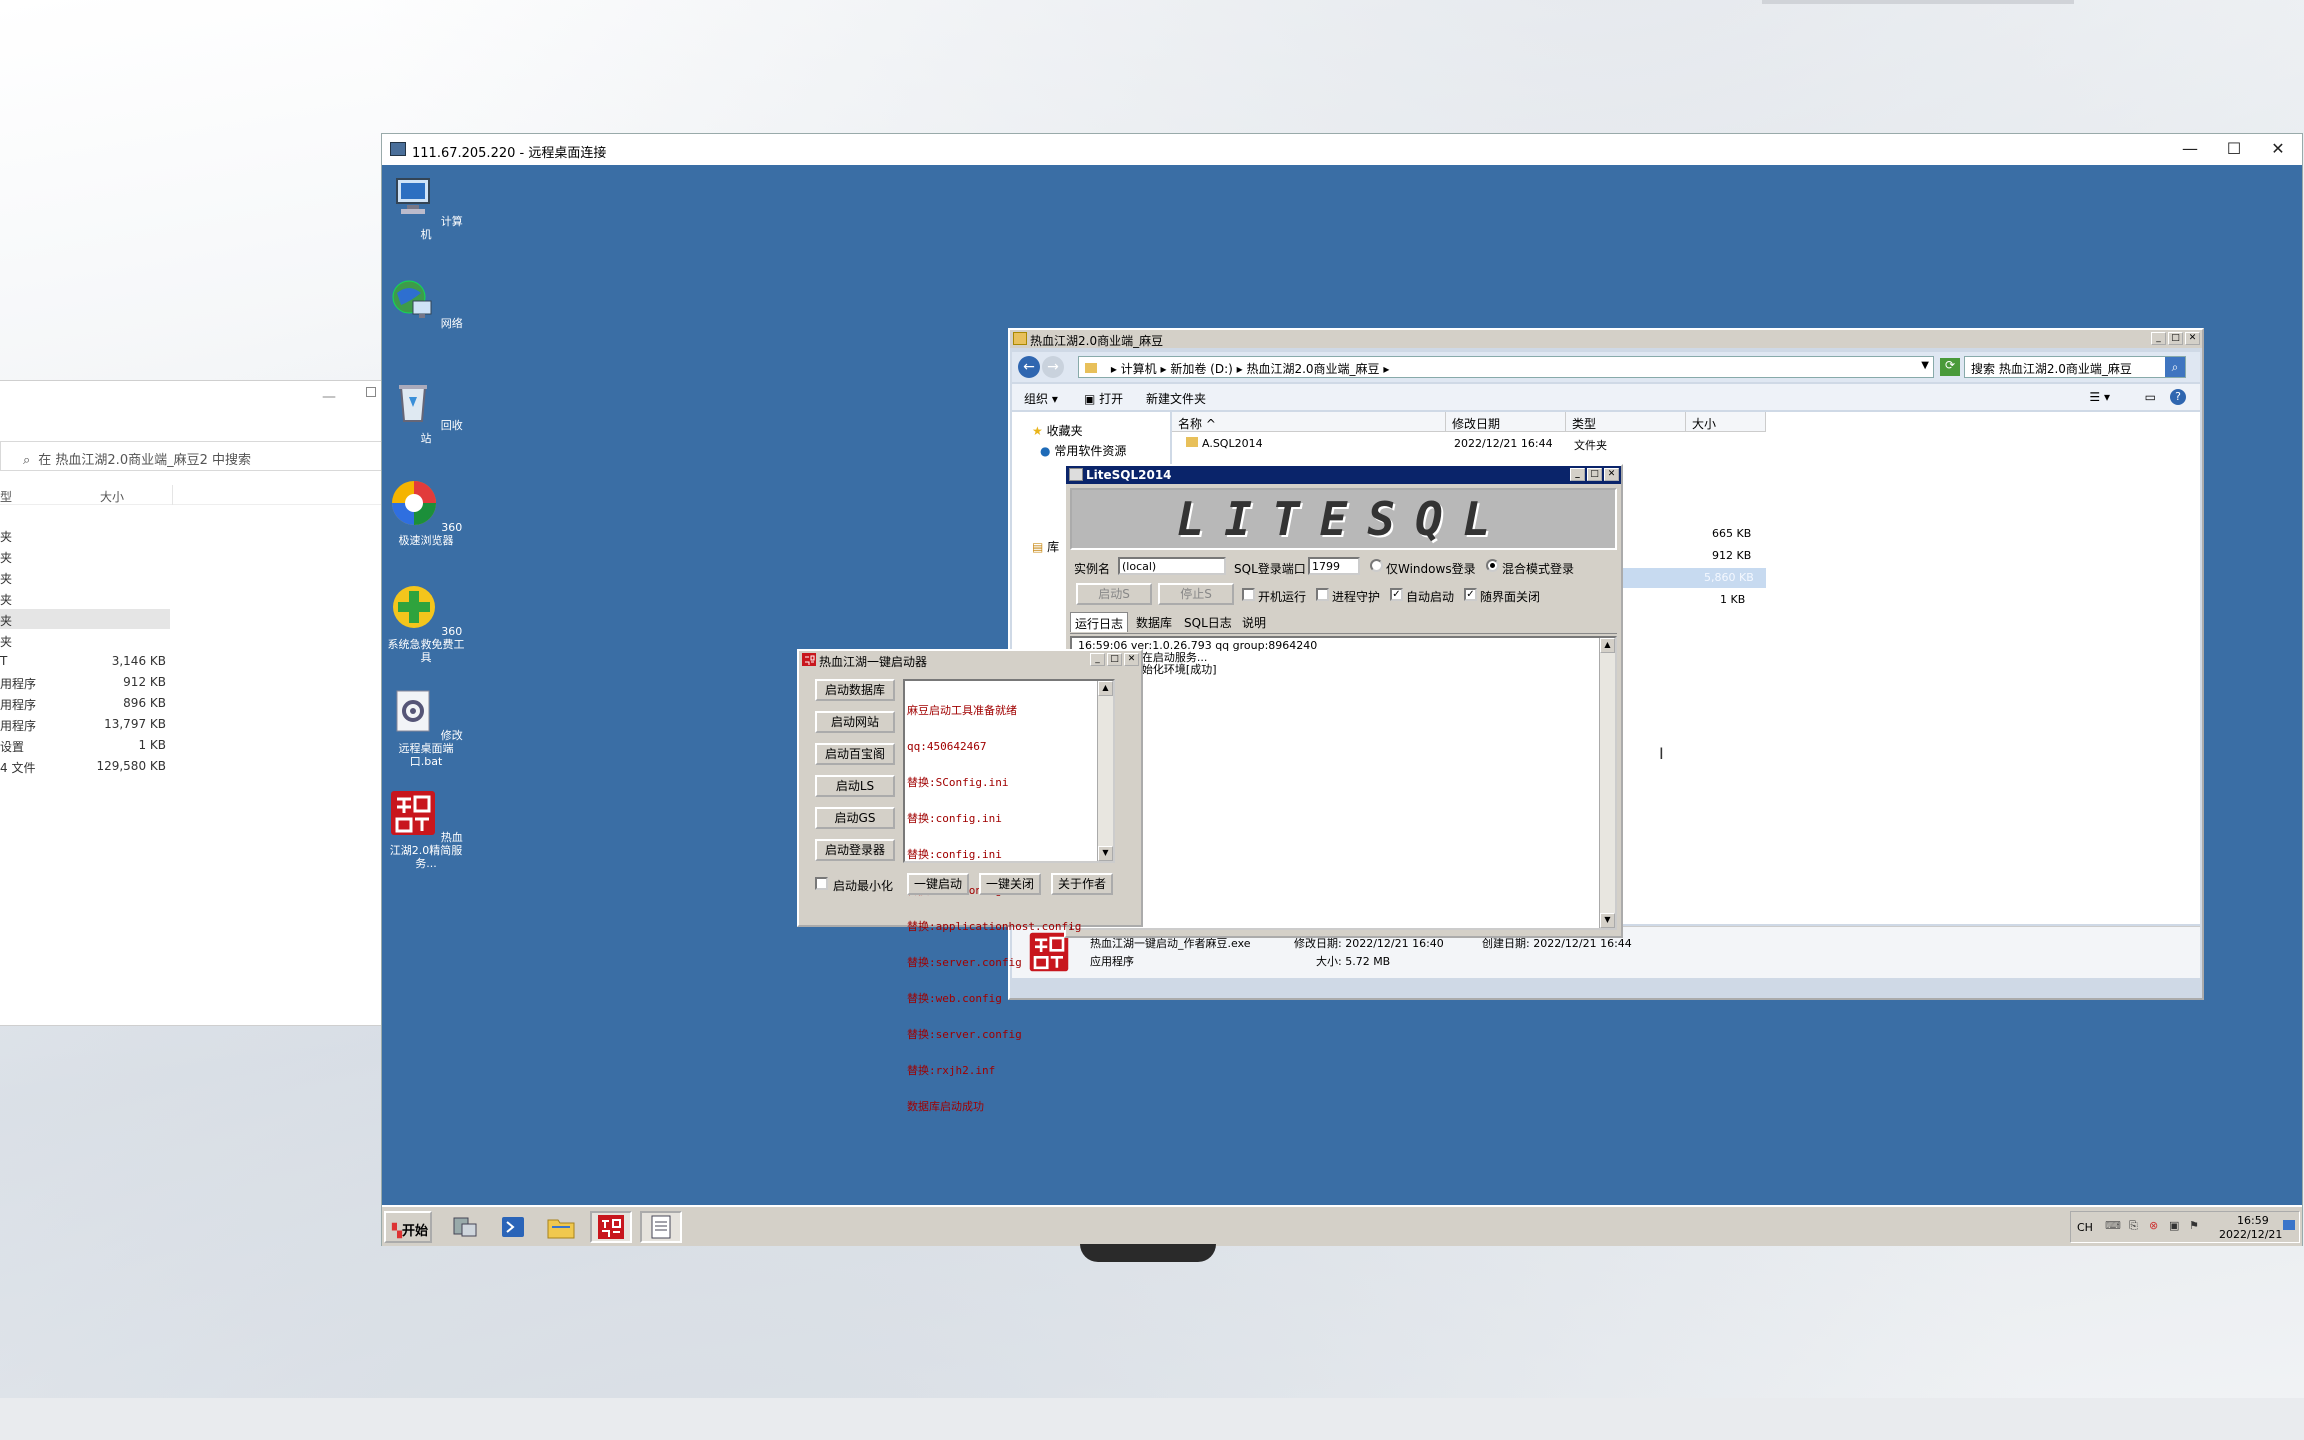  What do you see at coordinates (426, 411) in the screenshot?
I see `desktop-icon-recycle-bin: 回收站` at bounding box center [426, 411].